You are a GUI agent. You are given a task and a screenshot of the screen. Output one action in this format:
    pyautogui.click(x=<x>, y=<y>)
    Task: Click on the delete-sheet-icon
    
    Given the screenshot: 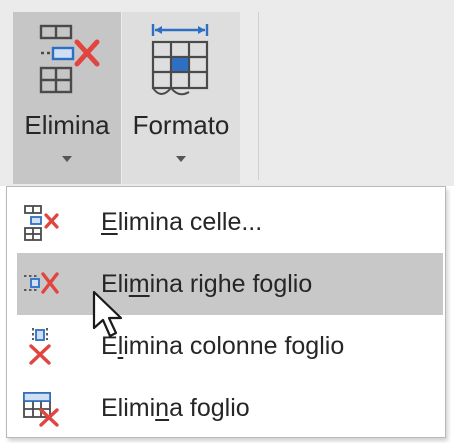 What is the action you would take?
    pyautogui.click(x=41, y=409)
    